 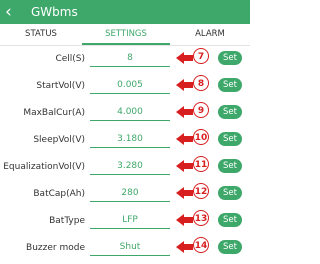 What do you see at coordinates (130, 85) in the screenshot?
I see `setting-value-input: 0.005` at bounding box center [130, 85].